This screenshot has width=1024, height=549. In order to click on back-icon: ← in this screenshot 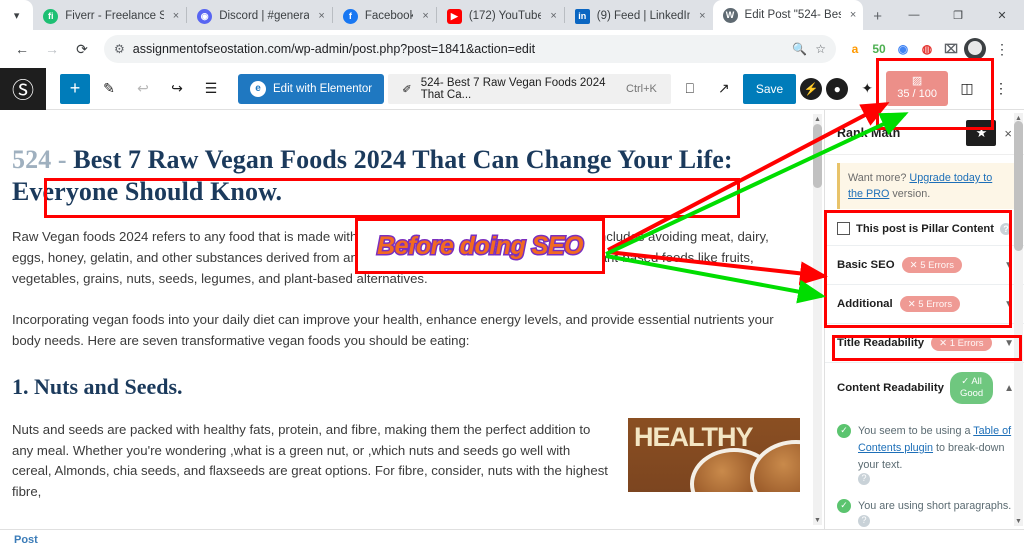, I will do `click(22, 49)`.